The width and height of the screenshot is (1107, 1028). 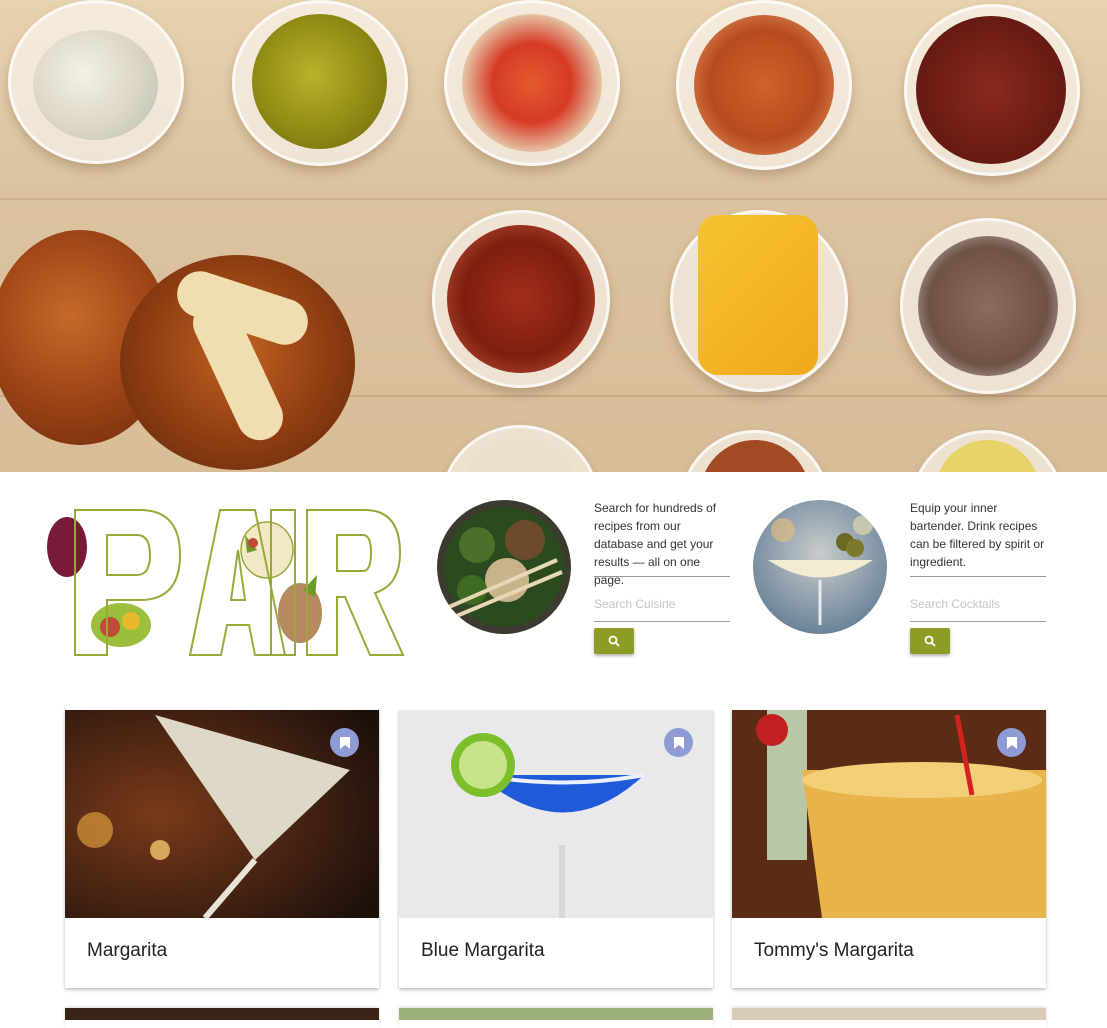 I want to click on bowl-blue-cheese, so click(x=96, y=82).